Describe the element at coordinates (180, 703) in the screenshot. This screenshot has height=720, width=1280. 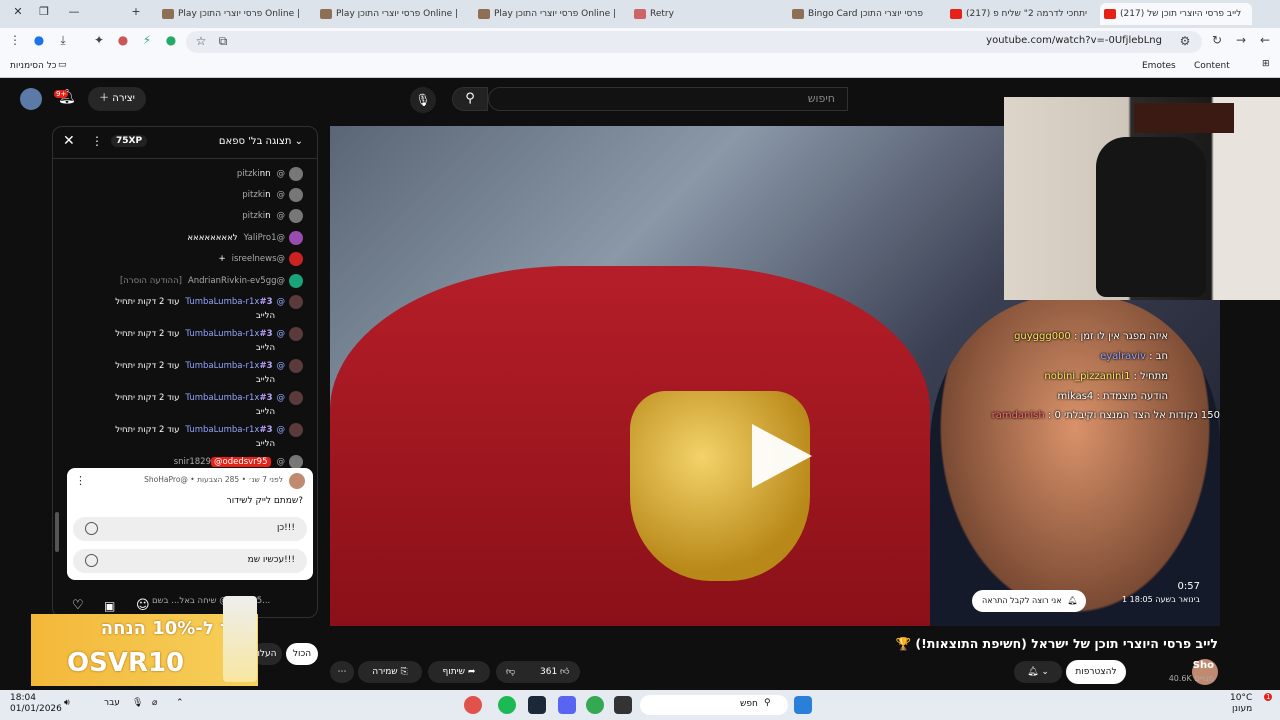
I see `tray-overflow-icon: ⌃` at that location.